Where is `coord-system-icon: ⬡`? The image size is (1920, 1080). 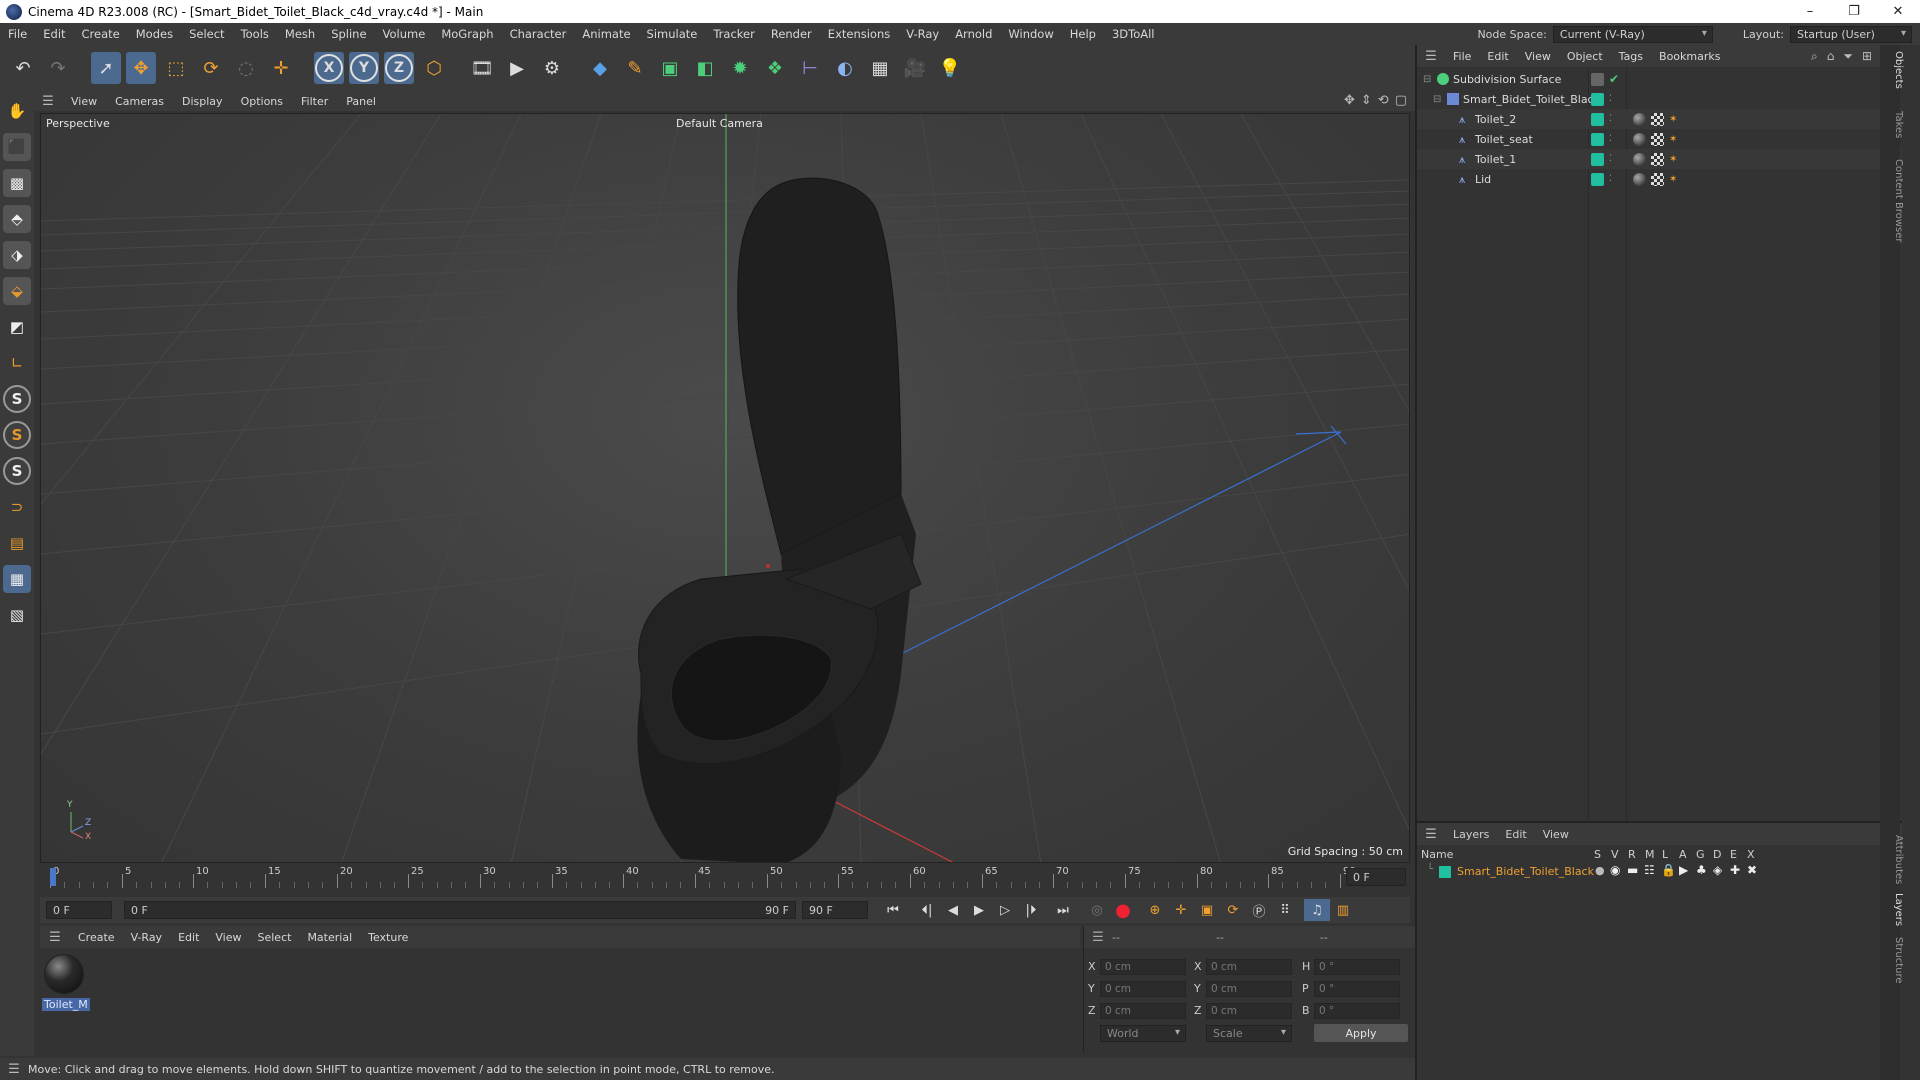
coord-system-icon: ⬡ is located at coordinates (434, 68).